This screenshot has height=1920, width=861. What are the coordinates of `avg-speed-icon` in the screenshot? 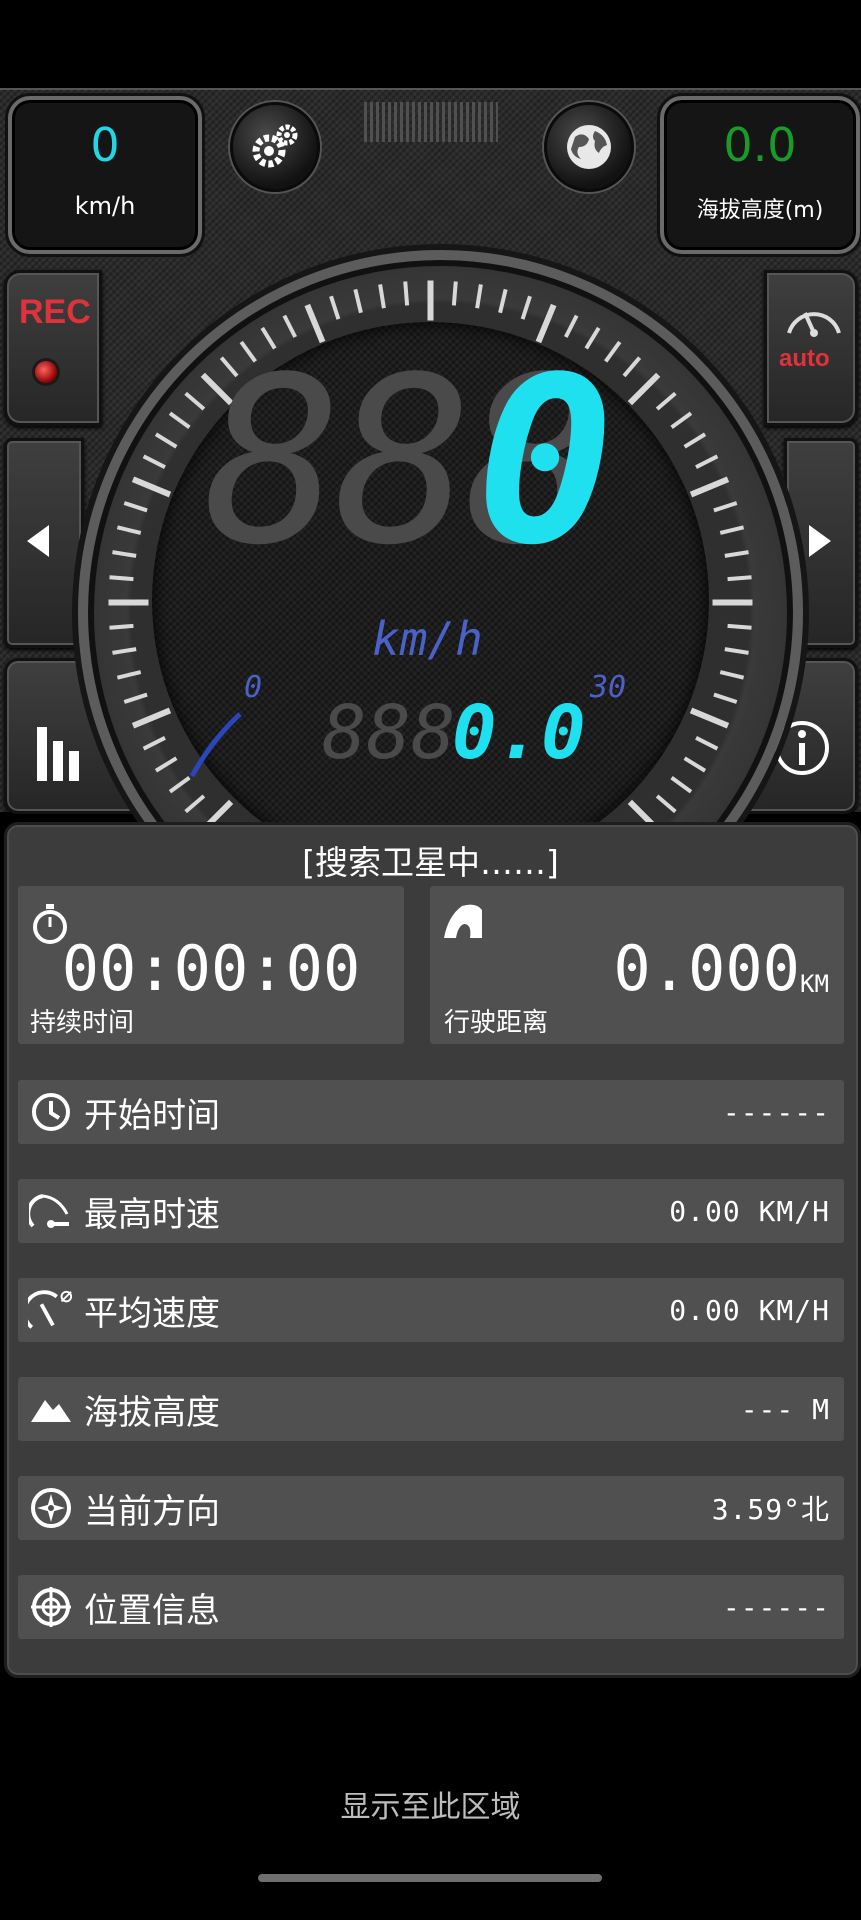 It's located at (51, 1310).